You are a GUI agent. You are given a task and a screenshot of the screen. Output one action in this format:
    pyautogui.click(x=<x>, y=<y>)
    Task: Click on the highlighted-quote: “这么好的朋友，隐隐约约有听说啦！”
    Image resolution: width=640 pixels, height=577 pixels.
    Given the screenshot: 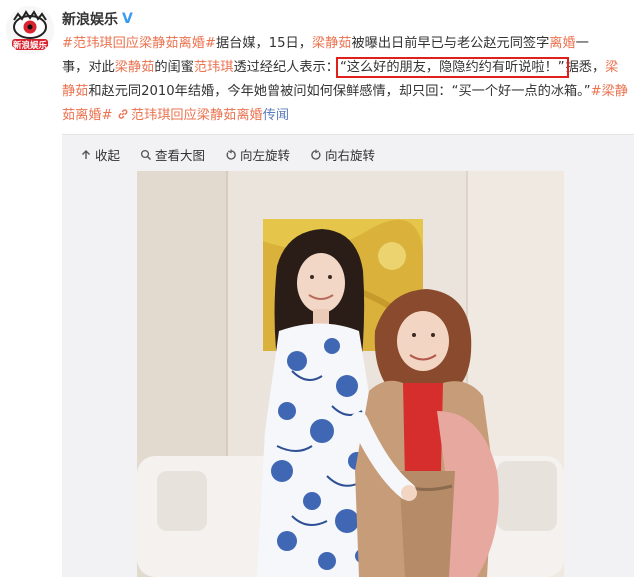 What is the action you would take?
    pyautogui.click(x=452, y=67)
    